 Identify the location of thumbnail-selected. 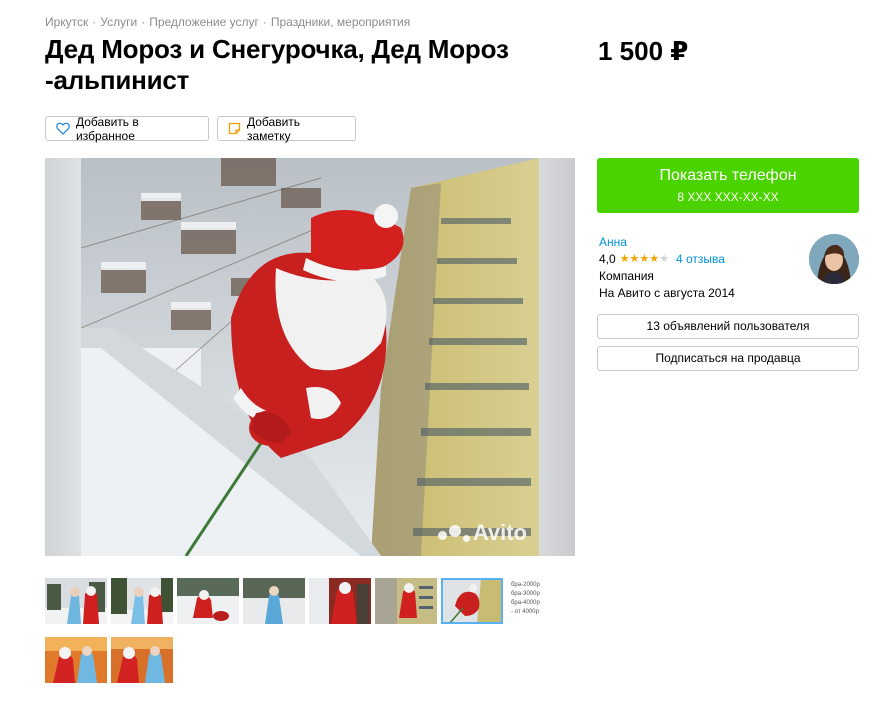
(472, 601).